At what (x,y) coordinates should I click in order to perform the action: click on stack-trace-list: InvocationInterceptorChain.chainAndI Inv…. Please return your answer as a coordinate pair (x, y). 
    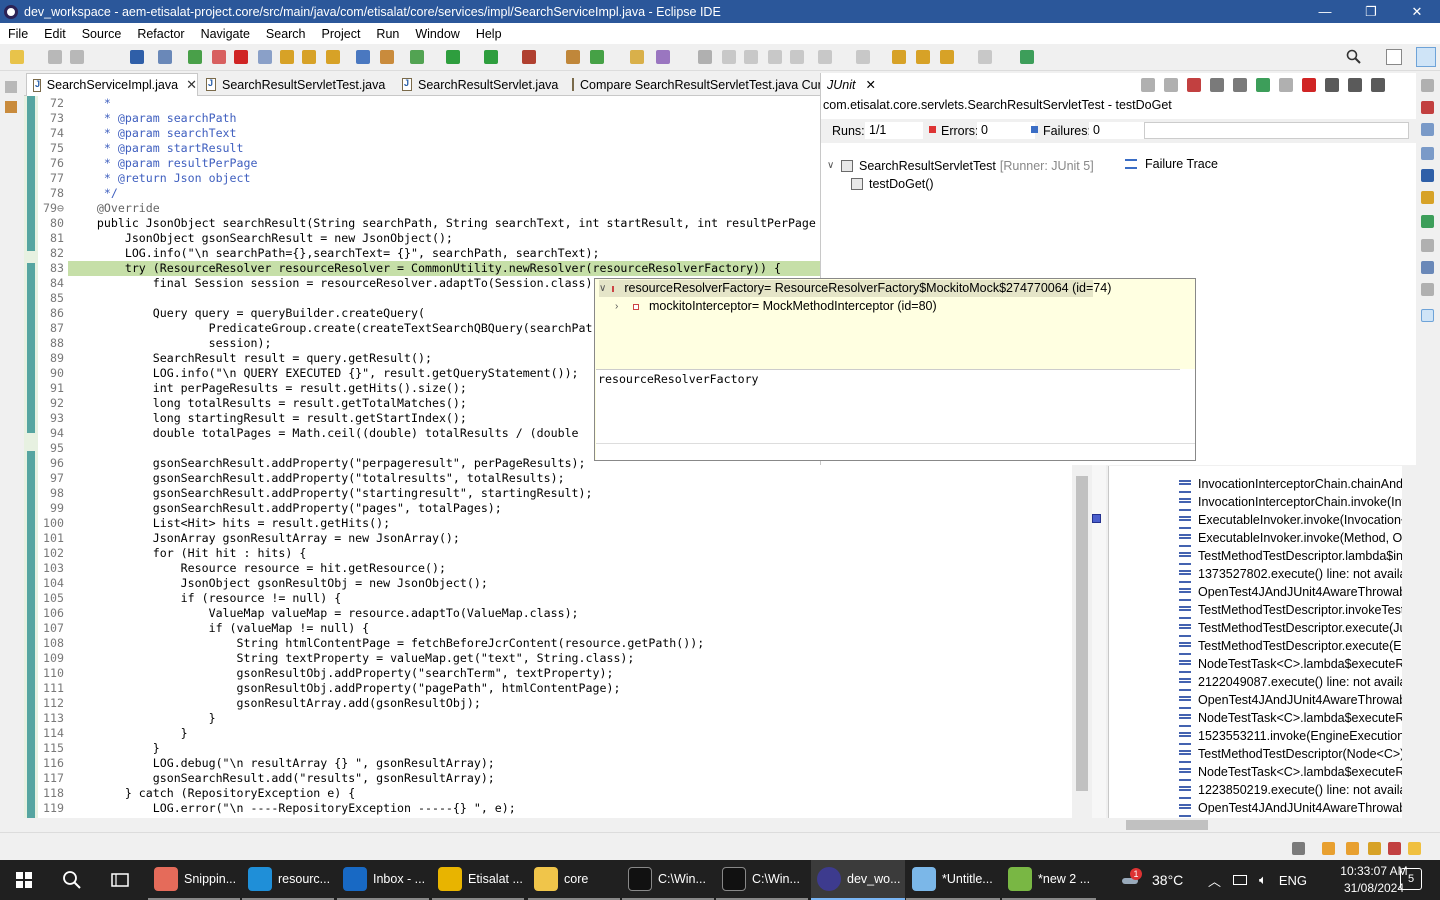
    Looking at the image, I should click on (1262, 642).